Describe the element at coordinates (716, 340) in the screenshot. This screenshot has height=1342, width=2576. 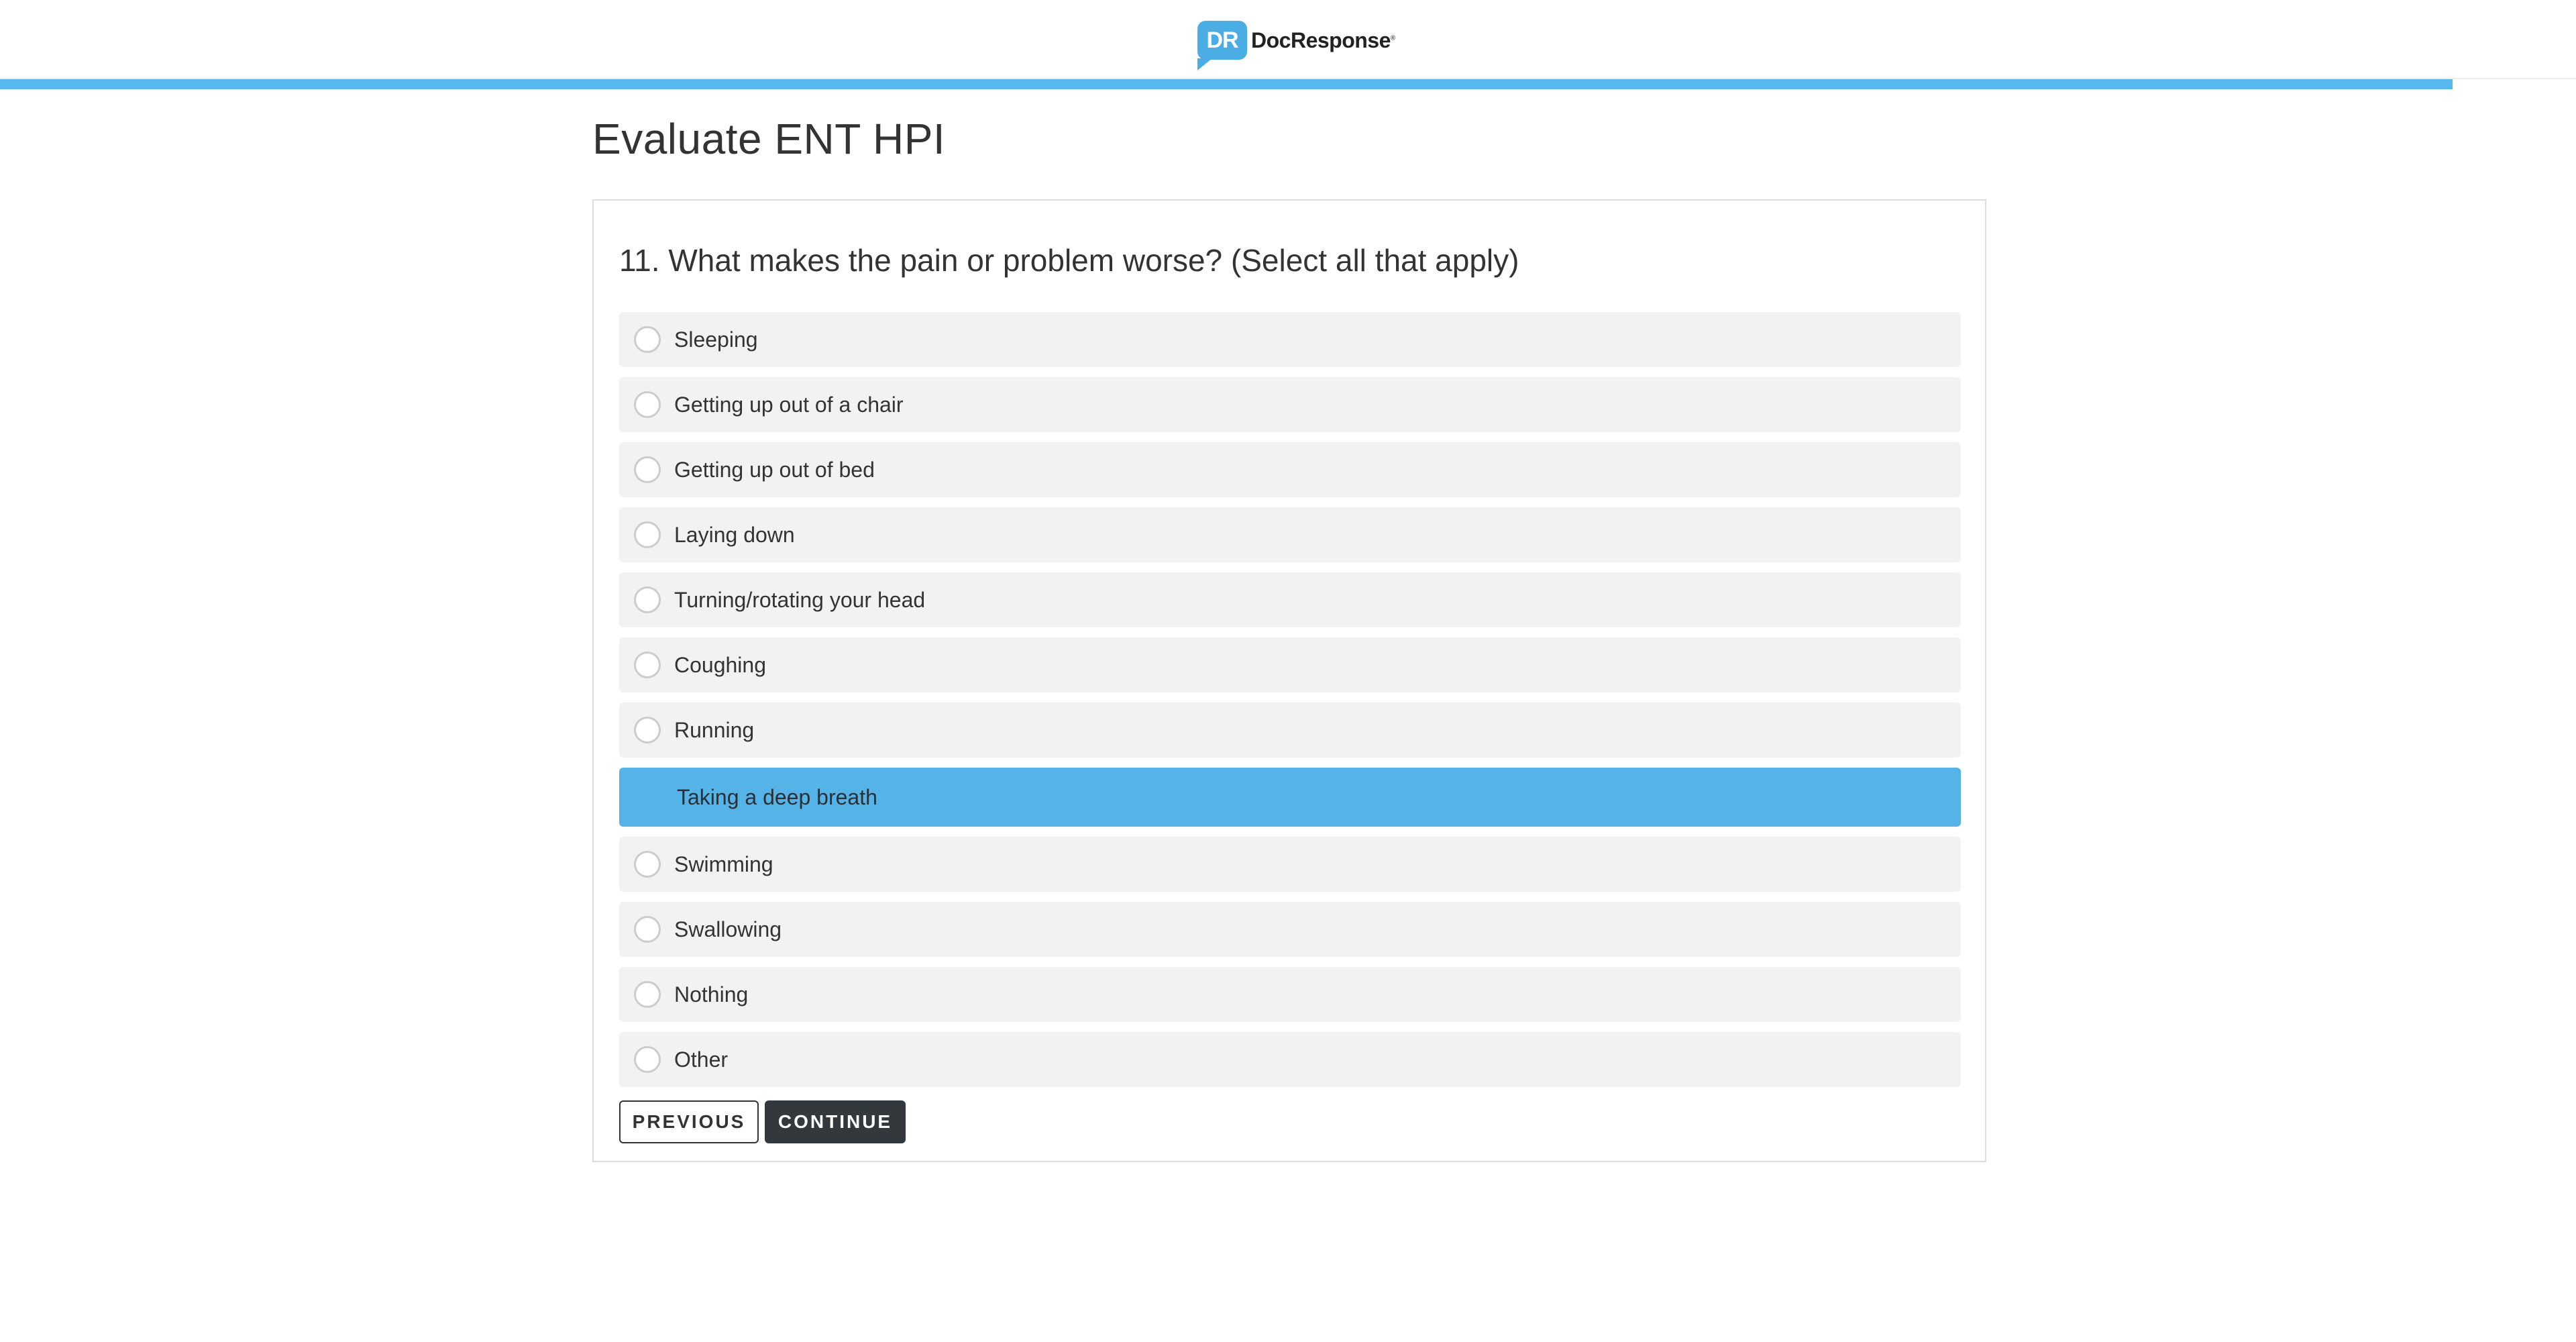
I see `option-label: Sleeping` at that location.